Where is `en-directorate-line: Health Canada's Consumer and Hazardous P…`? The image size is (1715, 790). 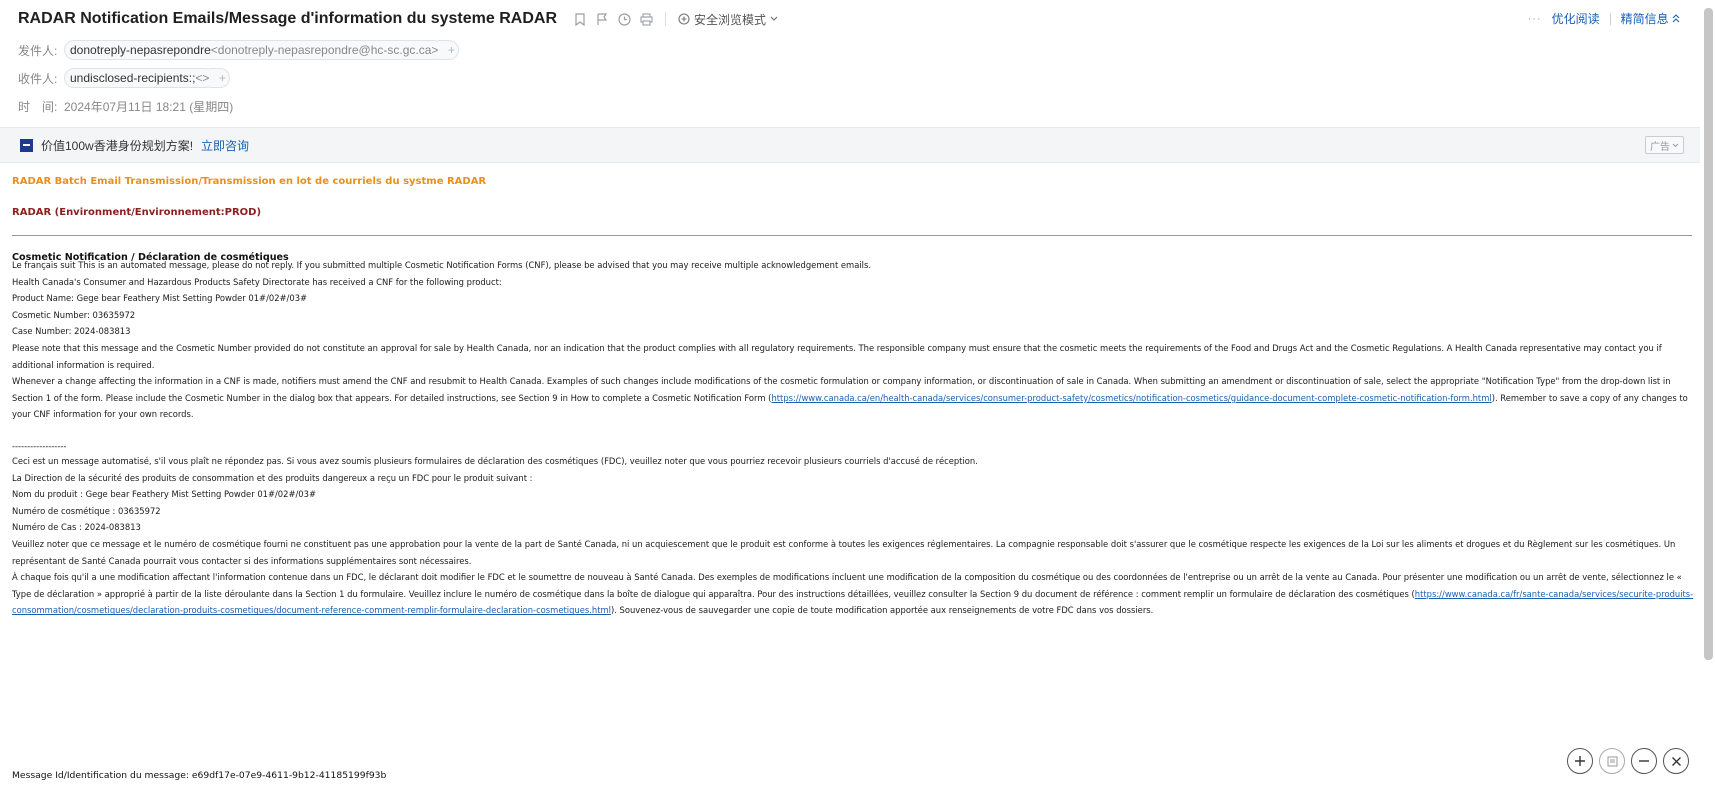 en-directorate-line: Health Canada's Consumer and Hazardous P… is located at coordinates (257, 281).